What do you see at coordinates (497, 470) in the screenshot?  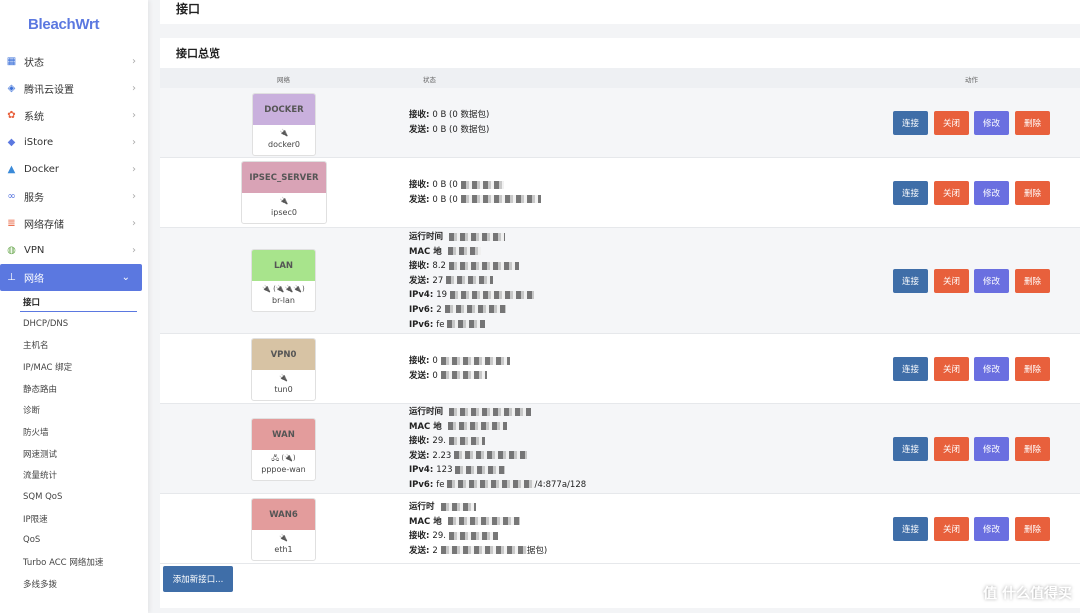 I see `status-line: IPv4: 123` at bounding box center [497, 470].